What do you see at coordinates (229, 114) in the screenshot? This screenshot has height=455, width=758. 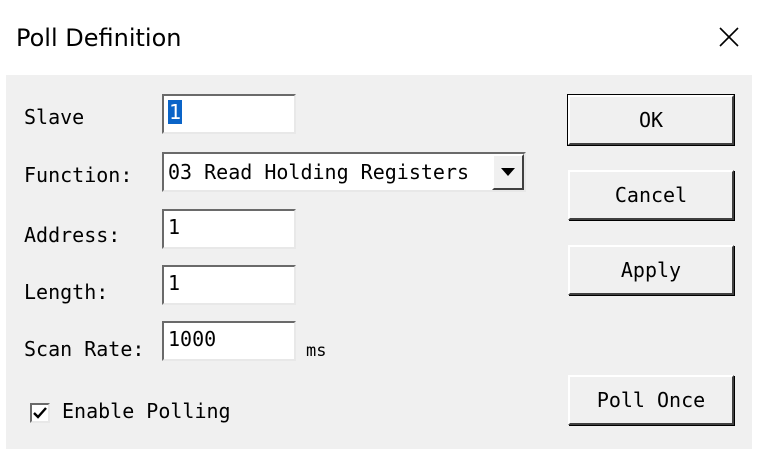 I see `slave-input: 1` at bounding box center [229, 114].